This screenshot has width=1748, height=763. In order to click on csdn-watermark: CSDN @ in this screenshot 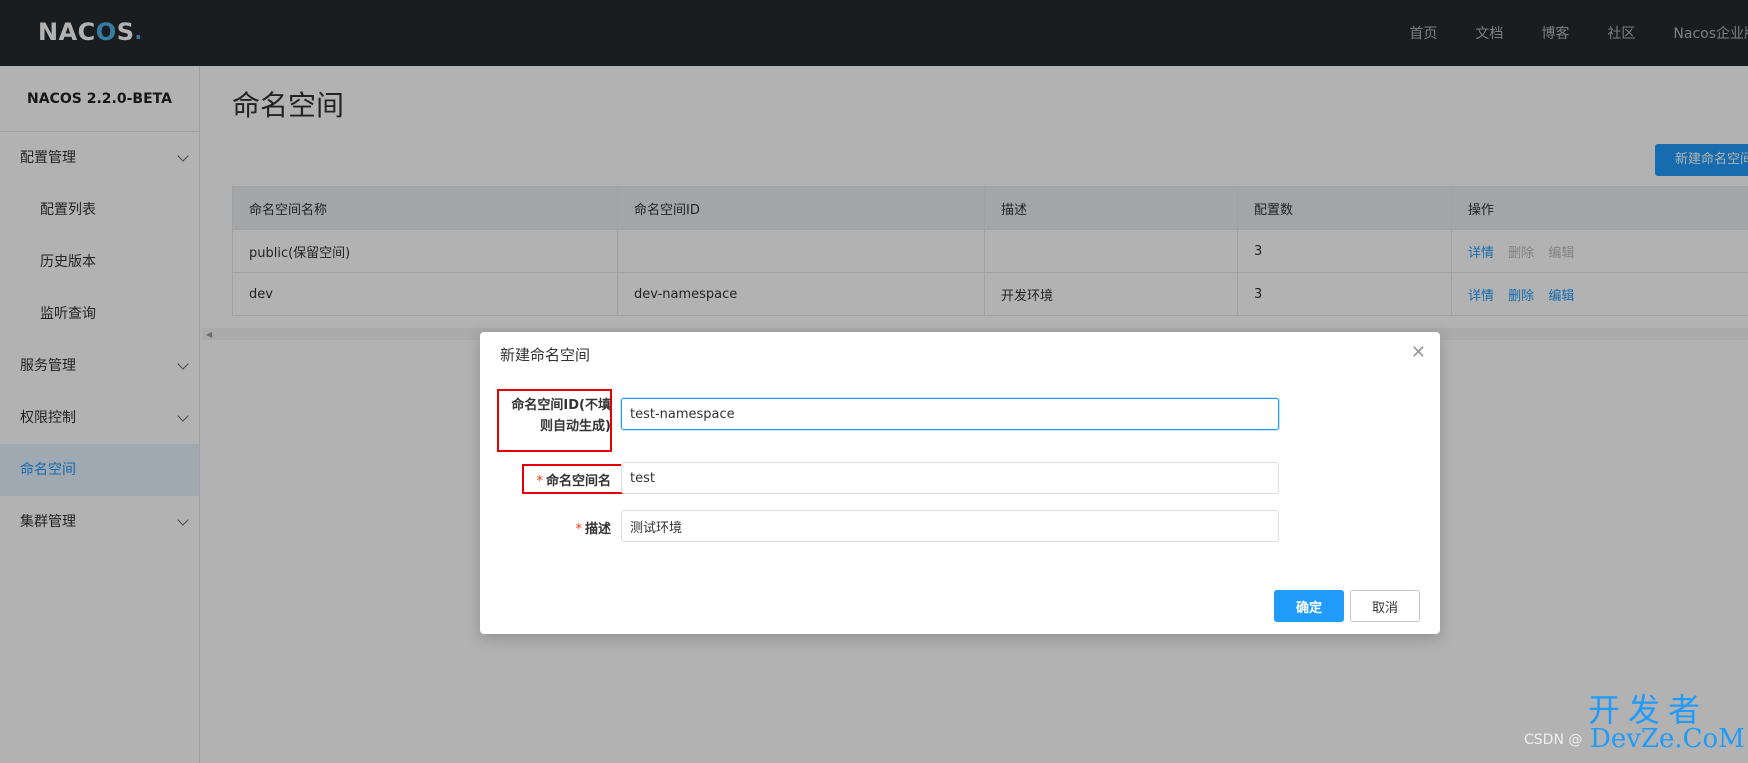, I will do `click(1553, 740)`.